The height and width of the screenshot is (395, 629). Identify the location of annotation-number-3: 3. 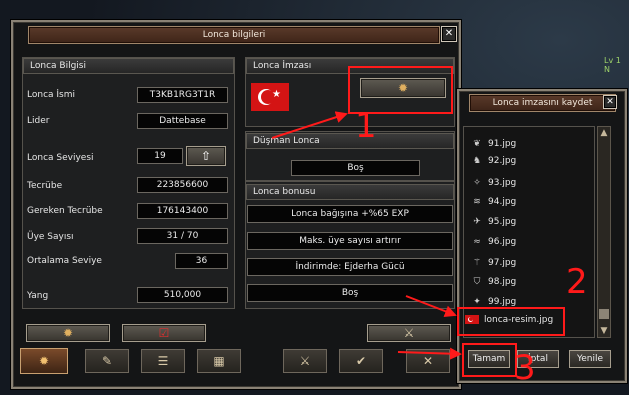
(525, 368).